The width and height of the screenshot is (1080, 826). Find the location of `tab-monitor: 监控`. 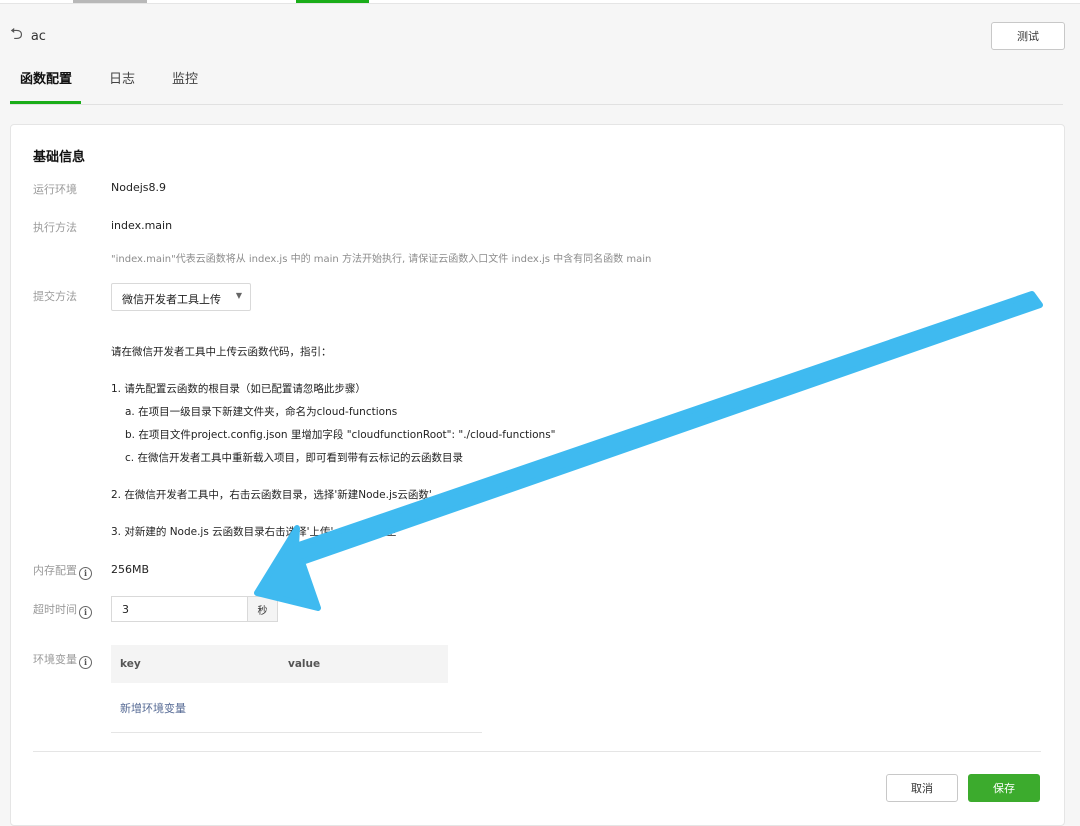

tab-monitor: 监控 is located at coordinates (185, 77).